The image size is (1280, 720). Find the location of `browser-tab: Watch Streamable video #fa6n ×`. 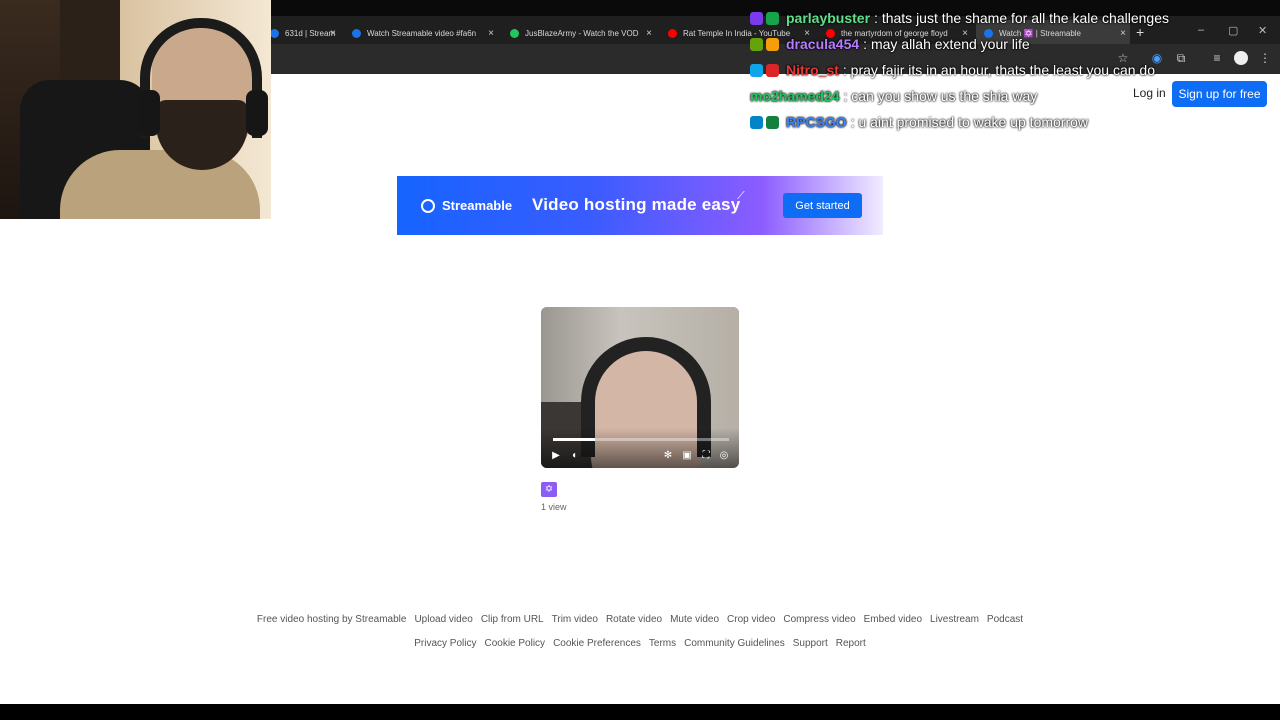

browser-tab: Watch Streamable video #fa6n × is located at coordinates (421, 33).